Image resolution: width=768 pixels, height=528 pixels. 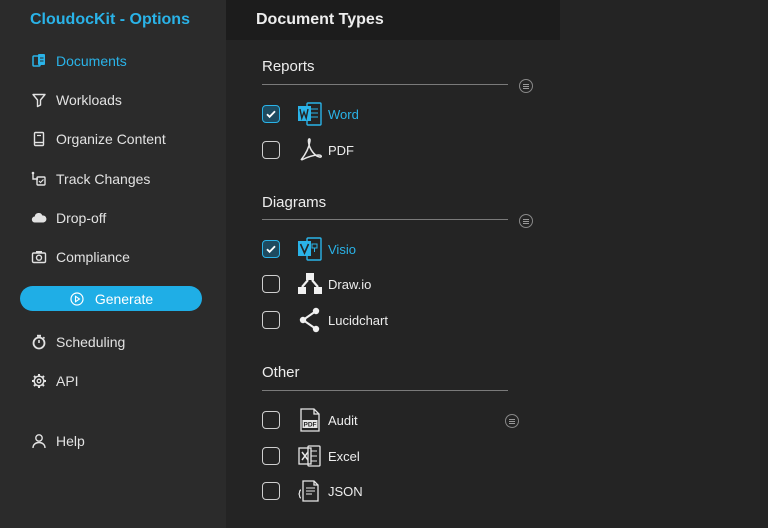 I want to click on lucidchart-checkbox, so click(x=271, y=320).